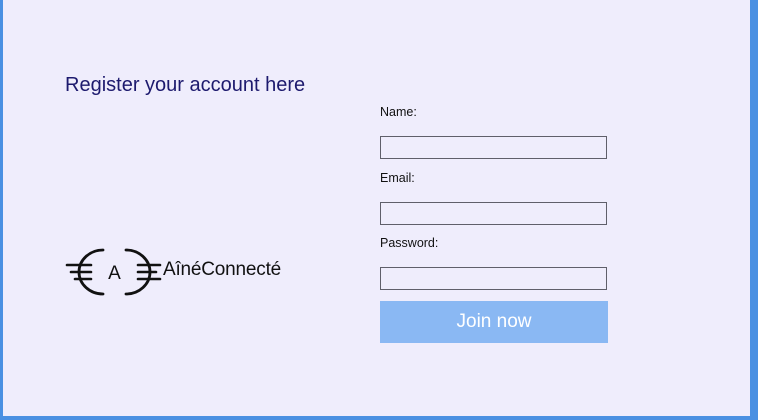 The width and height of the screenshot is (758, 420). What do you see at coordinates (493, 213) in the screenshot?
I see `email-input` at bounding box center [493, 213].